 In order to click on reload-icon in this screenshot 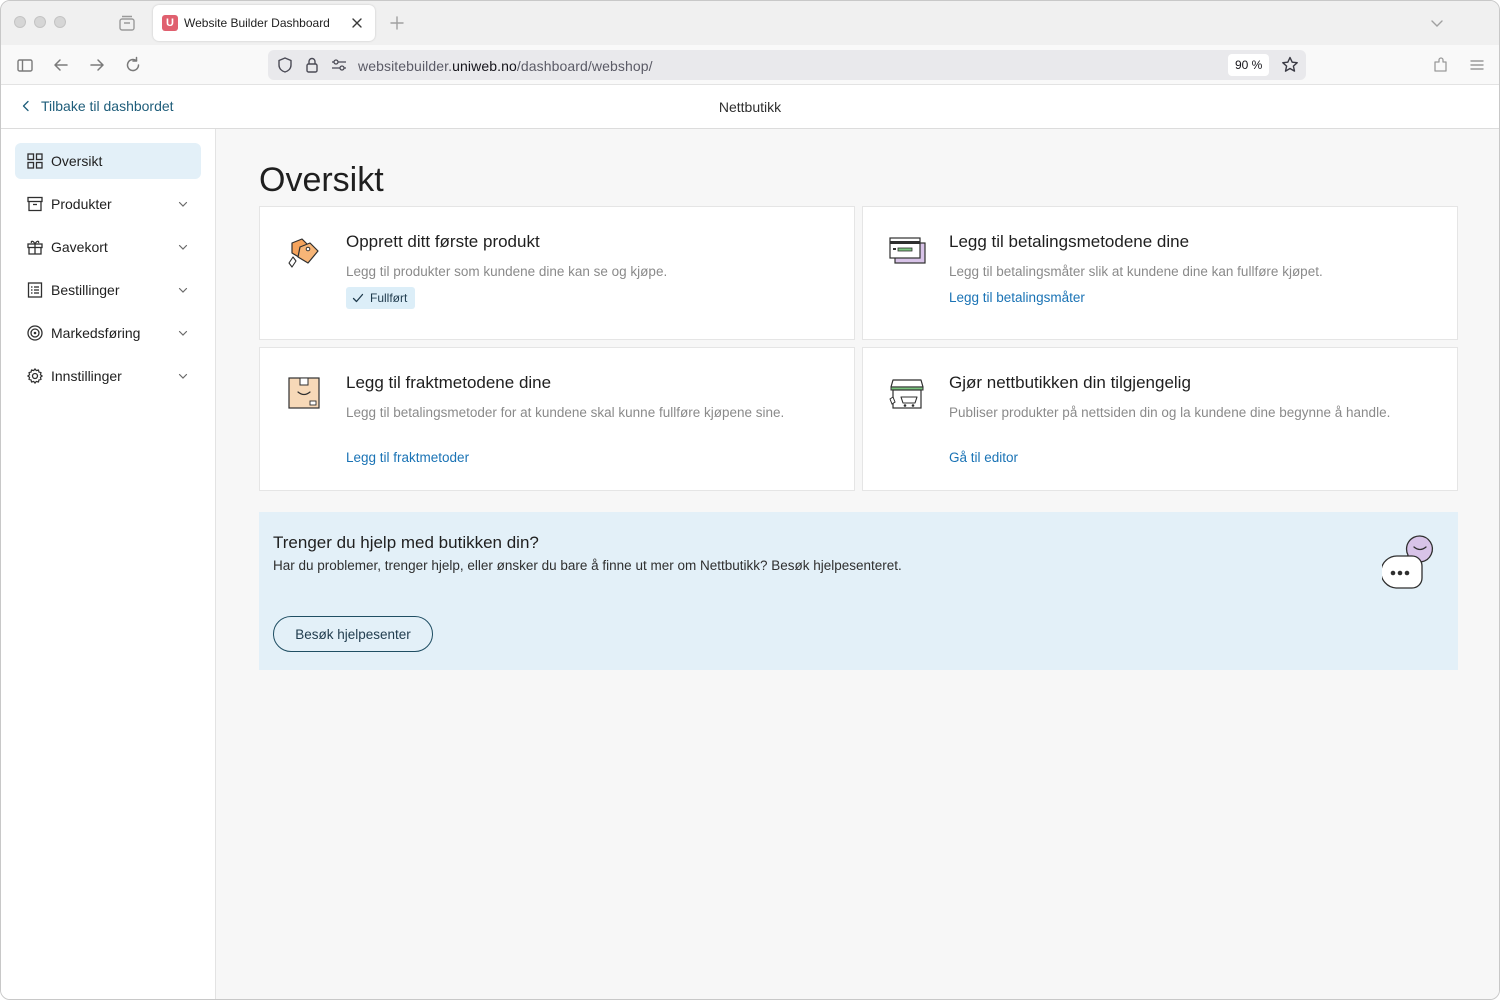, I will do `click(133, 65)`.